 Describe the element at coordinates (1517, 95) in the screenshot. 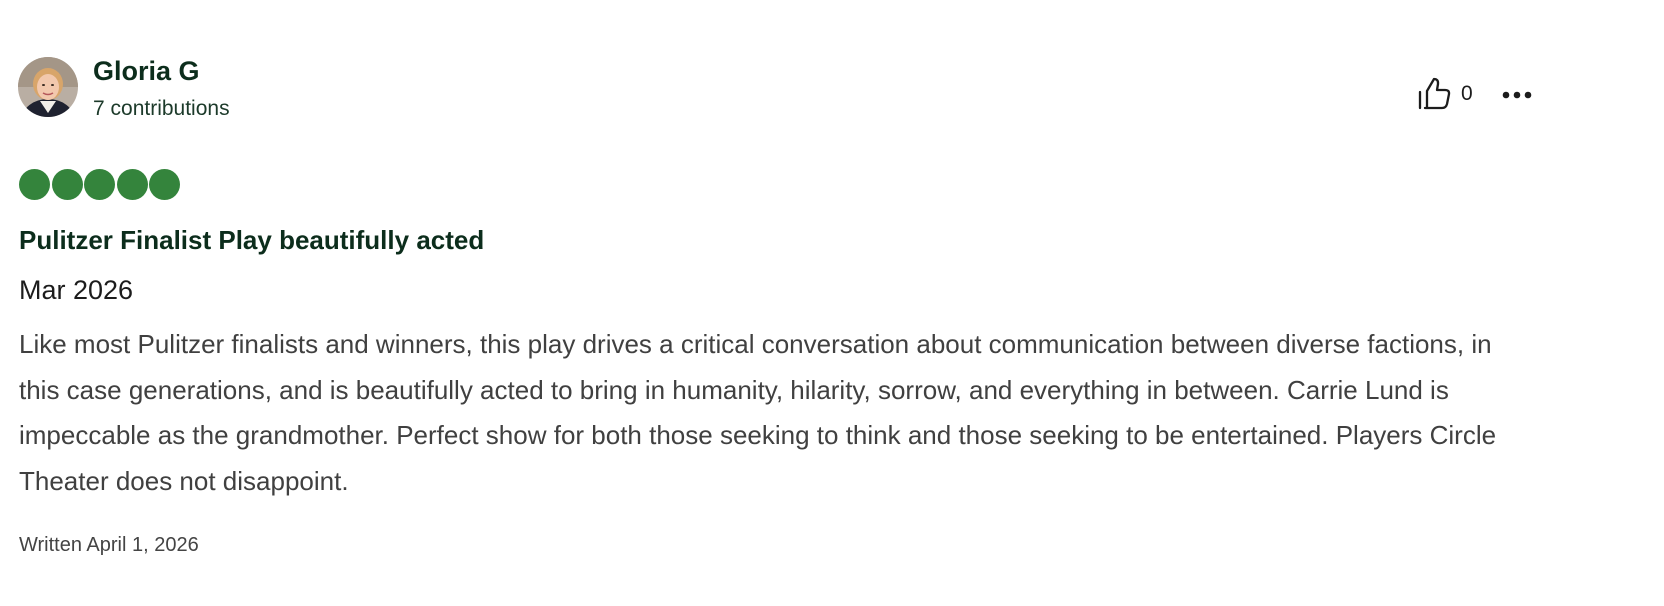

I see `more-horizontal-icon` at that location.